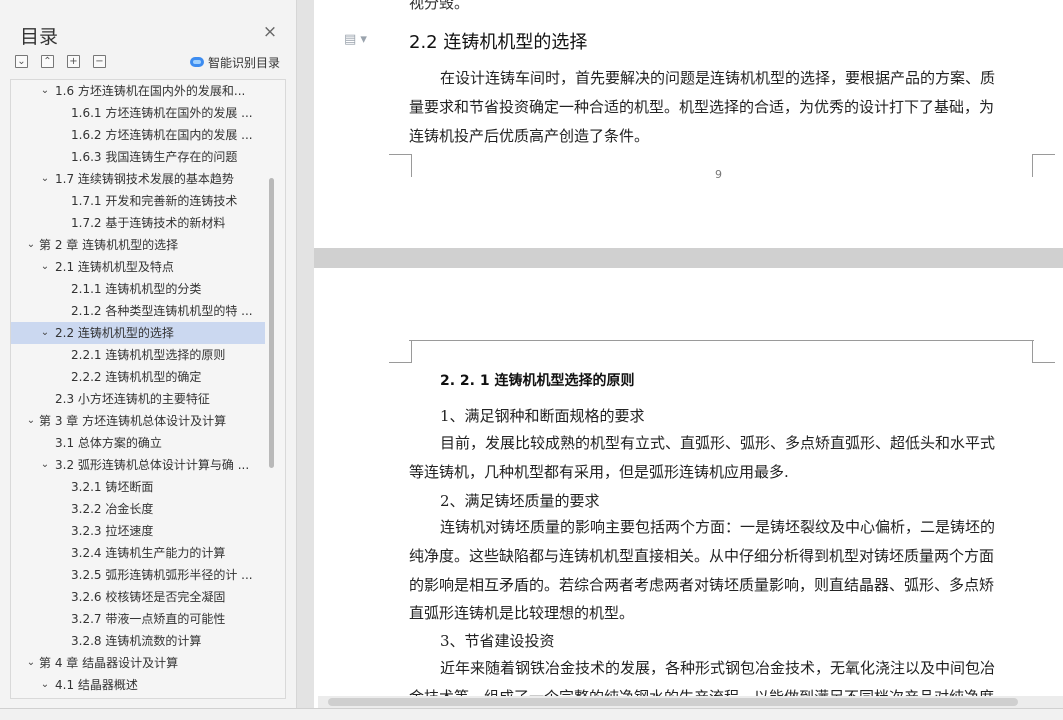 The image size is (1063, 720). Describe the element at coordinates (138, 663) in the screenshot. I see `toc-item: ⌄ 第 4 章 结晶器设计及计算` at that location.